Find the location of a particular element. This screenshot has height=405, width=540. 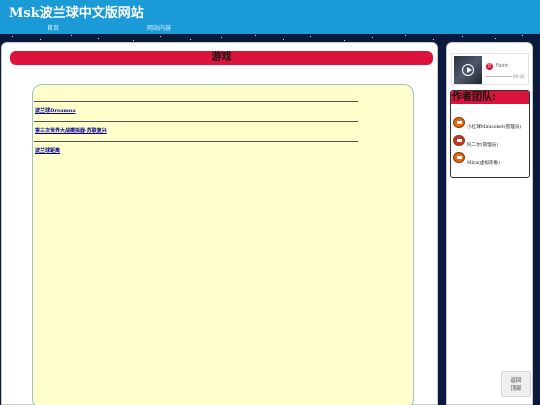

game-link-ww3-simulator: 第三次世界大战模拟器·苏联复兴 is located at coordinates (71, 130).